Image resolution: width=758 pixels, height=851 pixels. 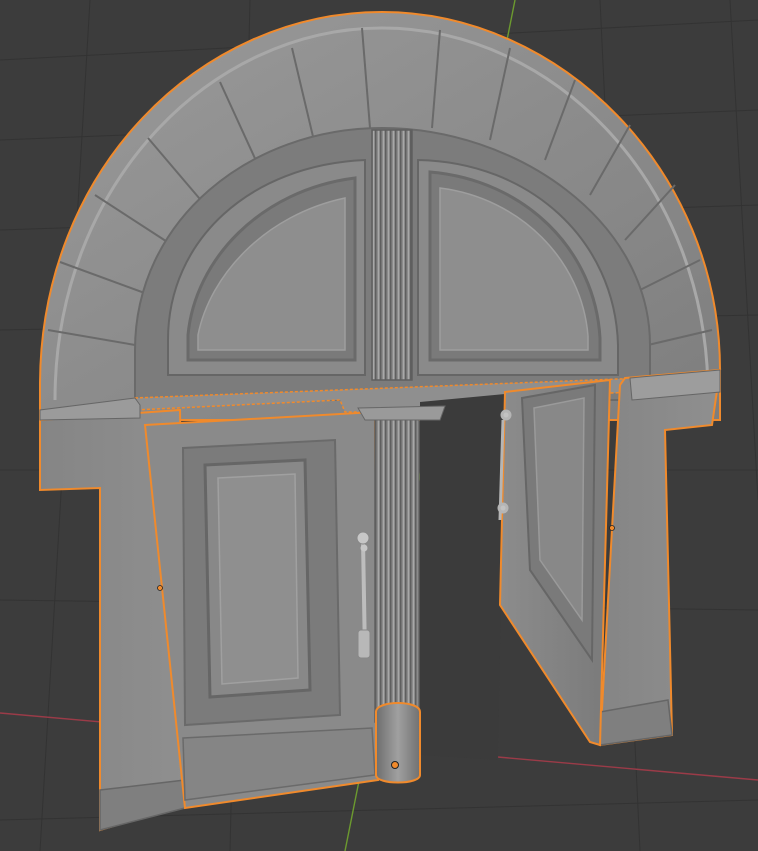 What do you see at coordinates (554, 562) in the screenshot?
I see `right-door` at bounding box center [554, 562].